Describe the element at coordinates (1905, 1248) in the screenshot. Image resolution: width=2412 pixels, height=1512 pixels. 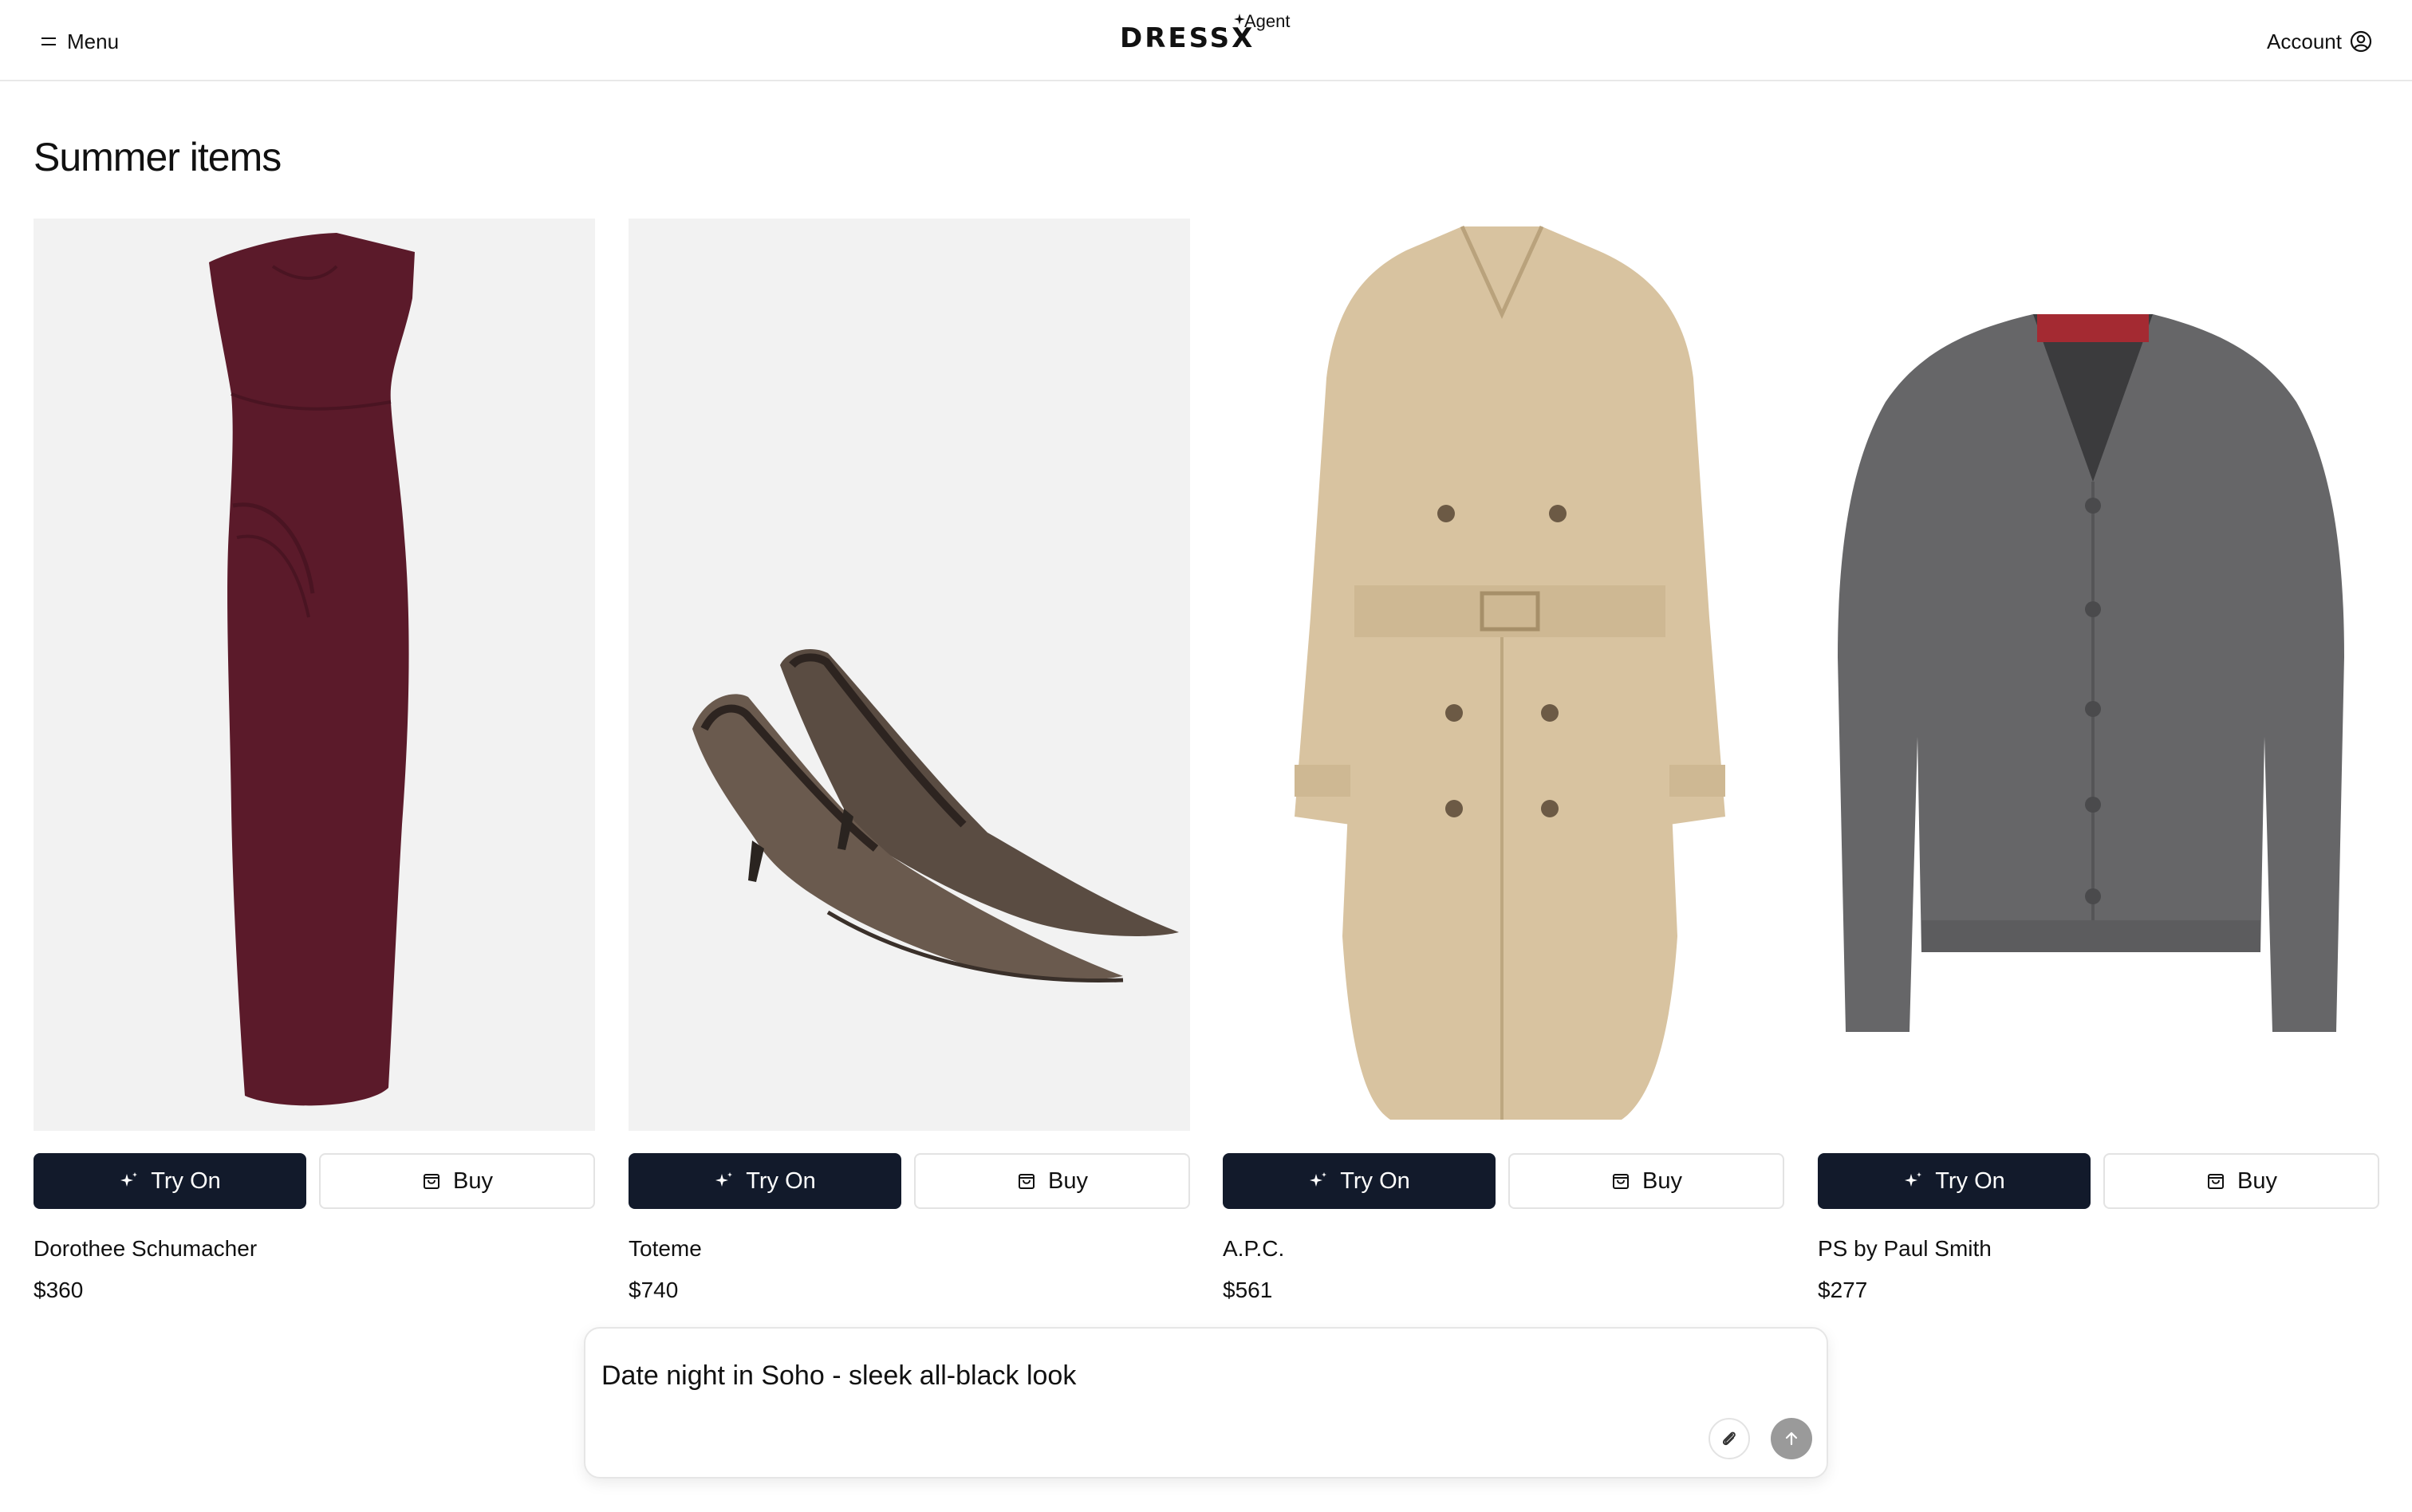
I see `product-brand: PS by Paul Smith` at that location.